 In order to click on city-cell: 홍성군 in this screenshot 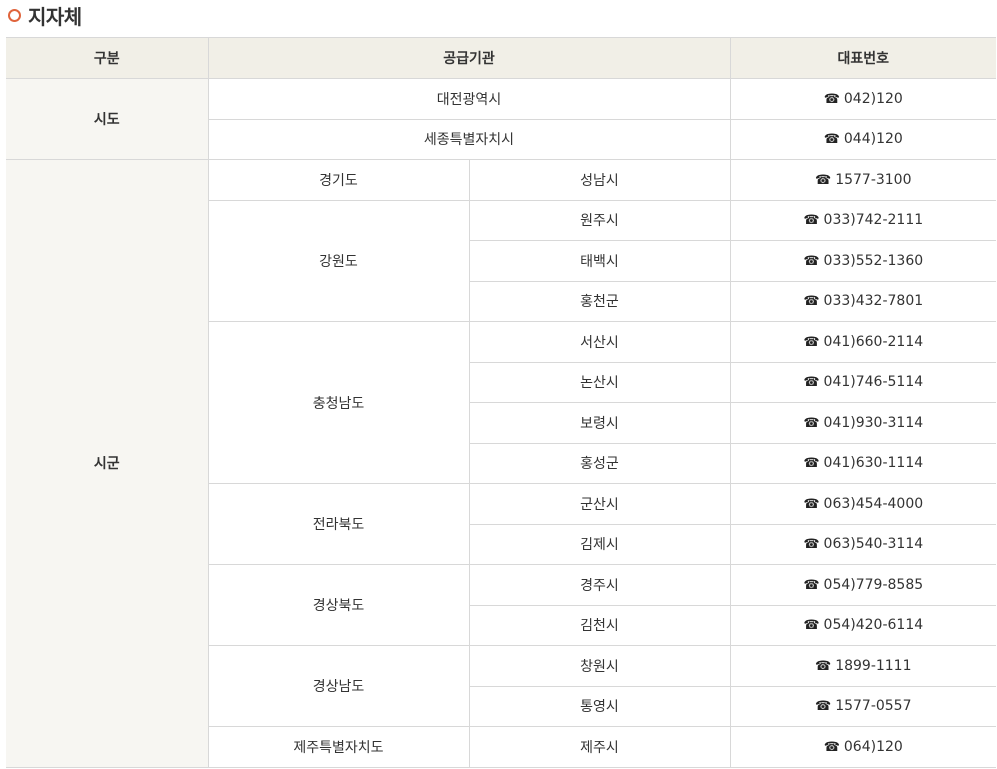, I will do `click(600, 463)`.